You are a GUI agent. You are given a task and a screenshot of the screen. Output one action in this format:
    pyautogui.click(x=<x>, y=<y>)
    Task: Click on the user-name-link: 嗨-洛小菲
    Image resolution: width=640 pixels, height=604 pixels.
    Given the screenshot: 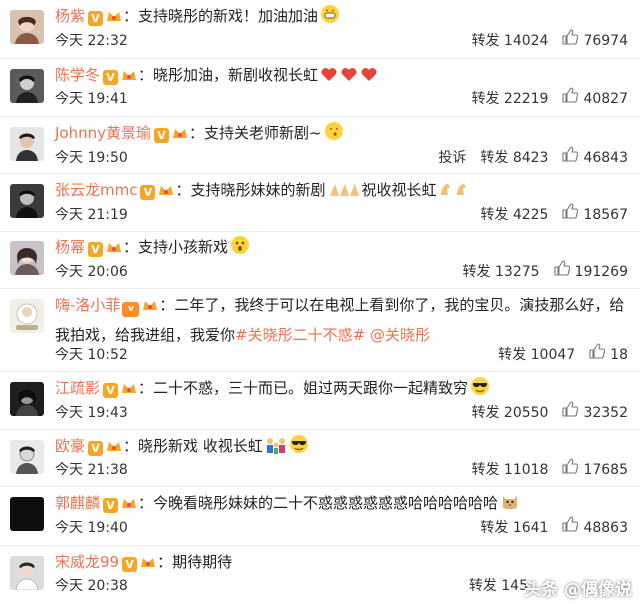 What is the action you would take?
    pyautogui.click(x=87, y=305)
    